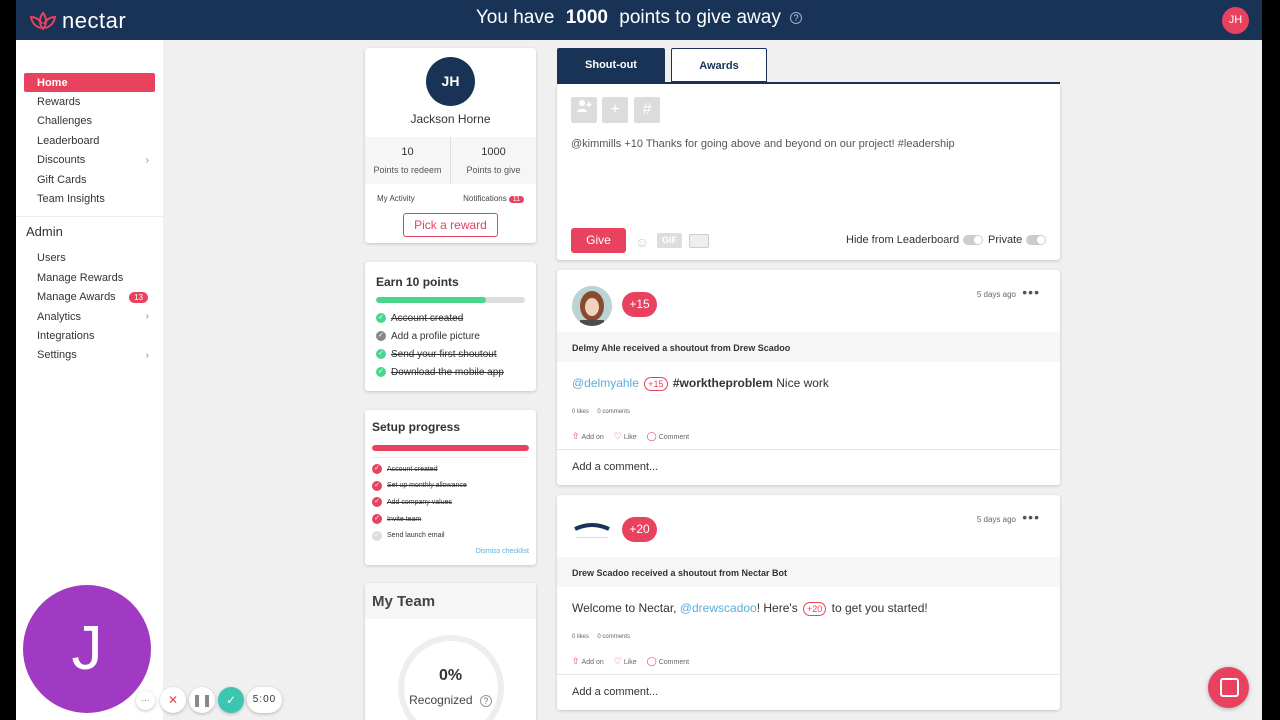  What do you see at coordinates (973, 240) in the screenshot?
I see `hide-leaderboard-toggle` at bounding box center [973, 240].